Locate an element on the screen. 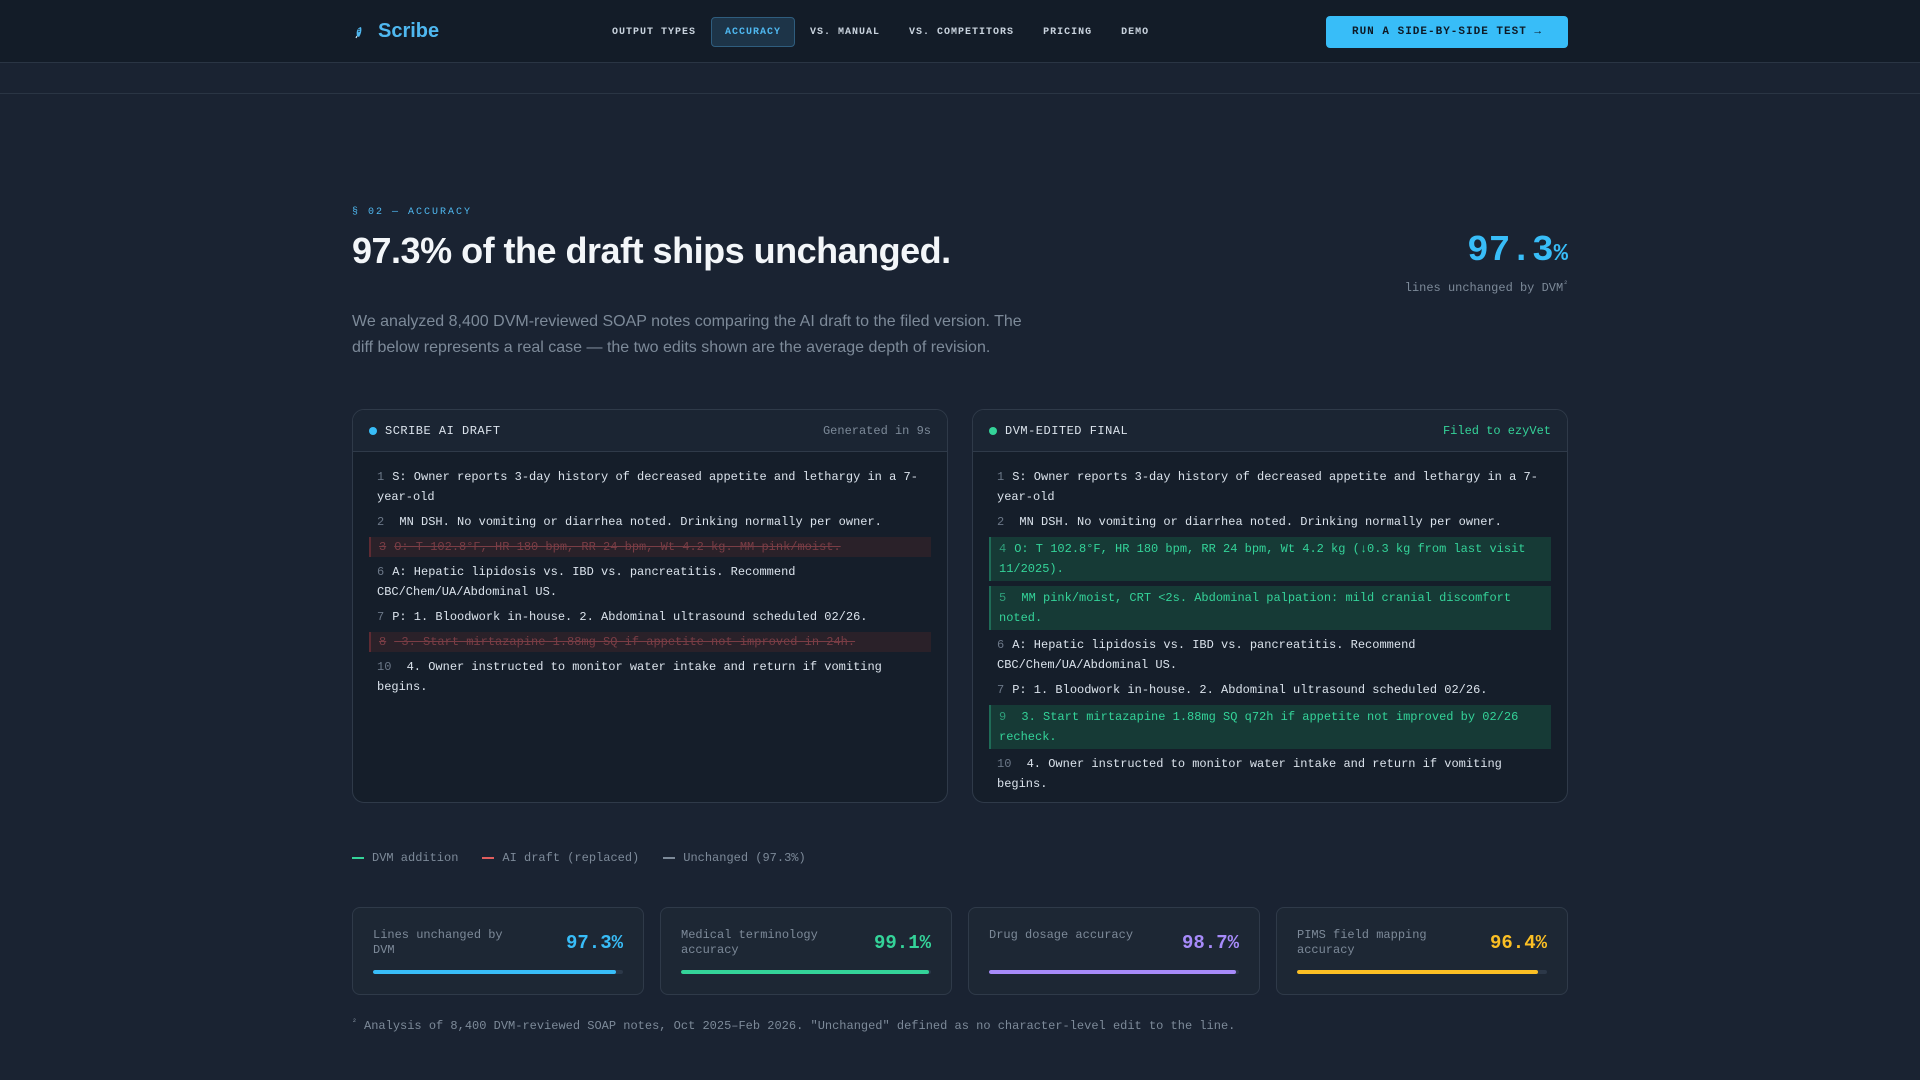  legend-item: DVM addition is located at coordinates (405, 858).